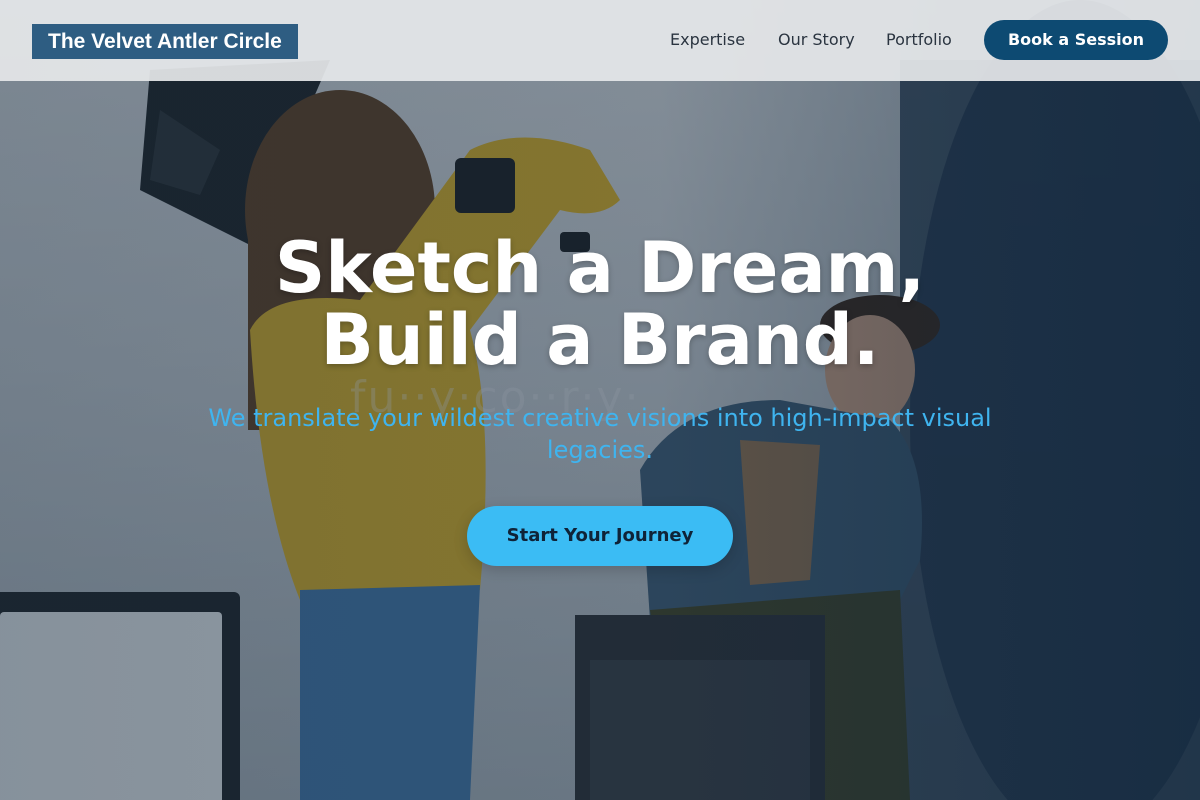 The width and height of the screenshot is (1200, 800). What do you see at coordinates (816, 39) in the screenshot?
I see `nav-link-our-story: Our Story` at bounding box center [816, 39].